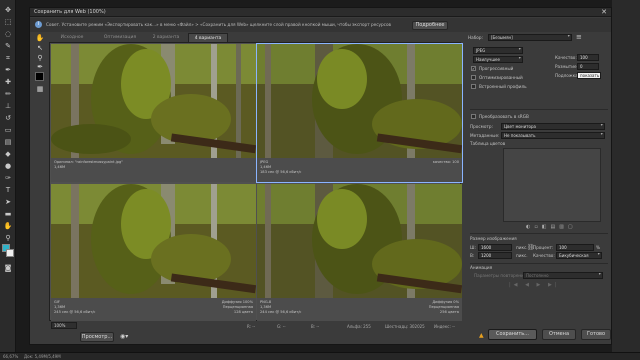 The height and width of the screenshot is (360, 640). I want to click on preset-label: Набор:, so click(475, 37).